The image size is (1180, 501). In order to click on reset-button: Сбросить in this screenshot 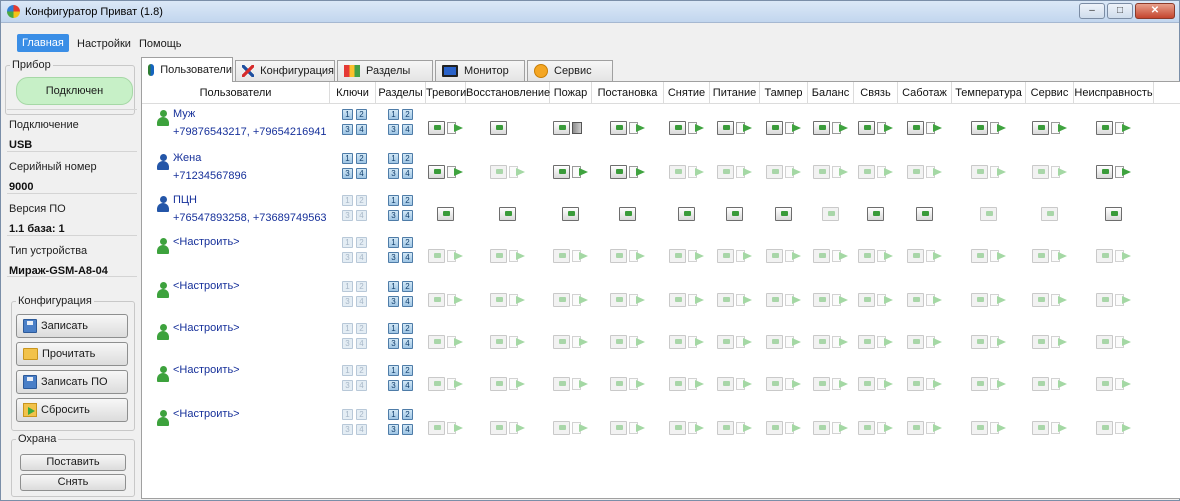, I will do `click(72, 410)`.